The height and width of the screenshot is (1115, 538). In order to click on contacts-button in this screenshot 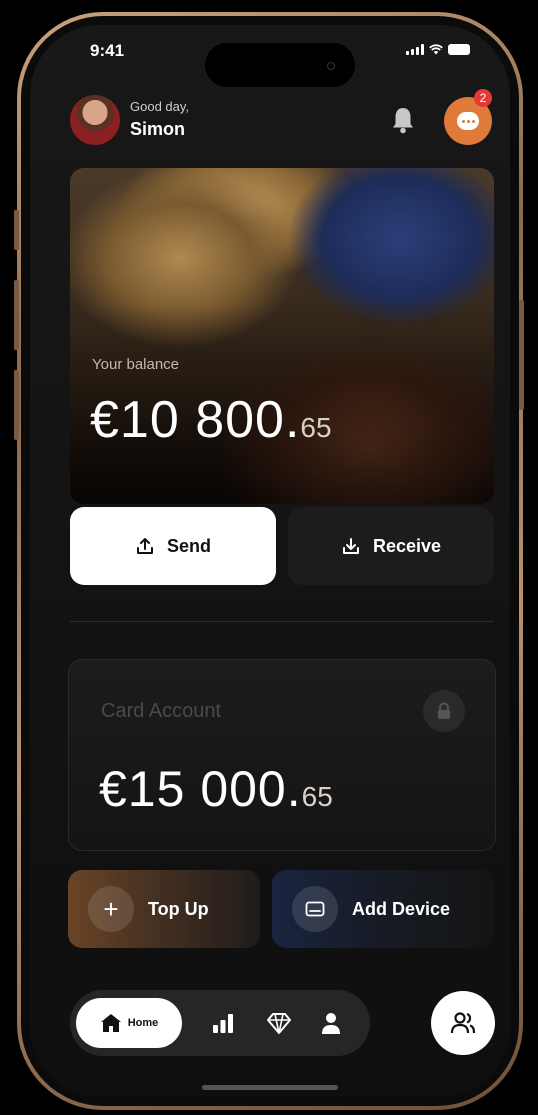, I will do `click(463, 1023)`.